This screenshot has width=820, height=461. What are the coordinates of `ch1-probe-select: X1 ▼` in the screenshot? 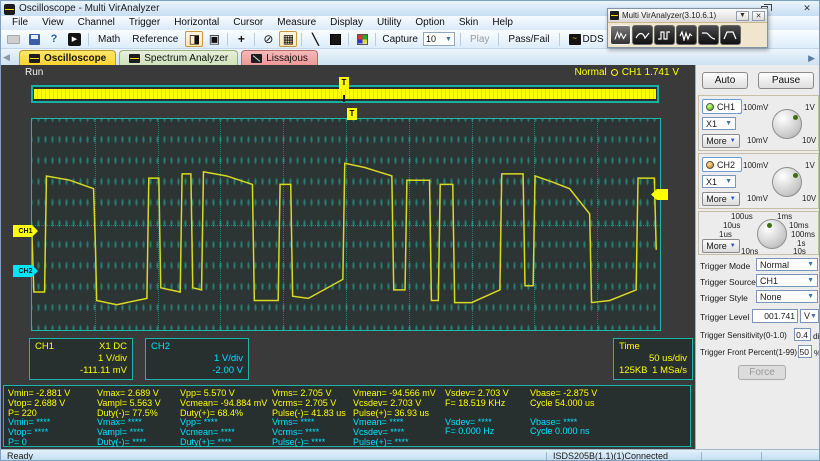 It's located at (719, 123).